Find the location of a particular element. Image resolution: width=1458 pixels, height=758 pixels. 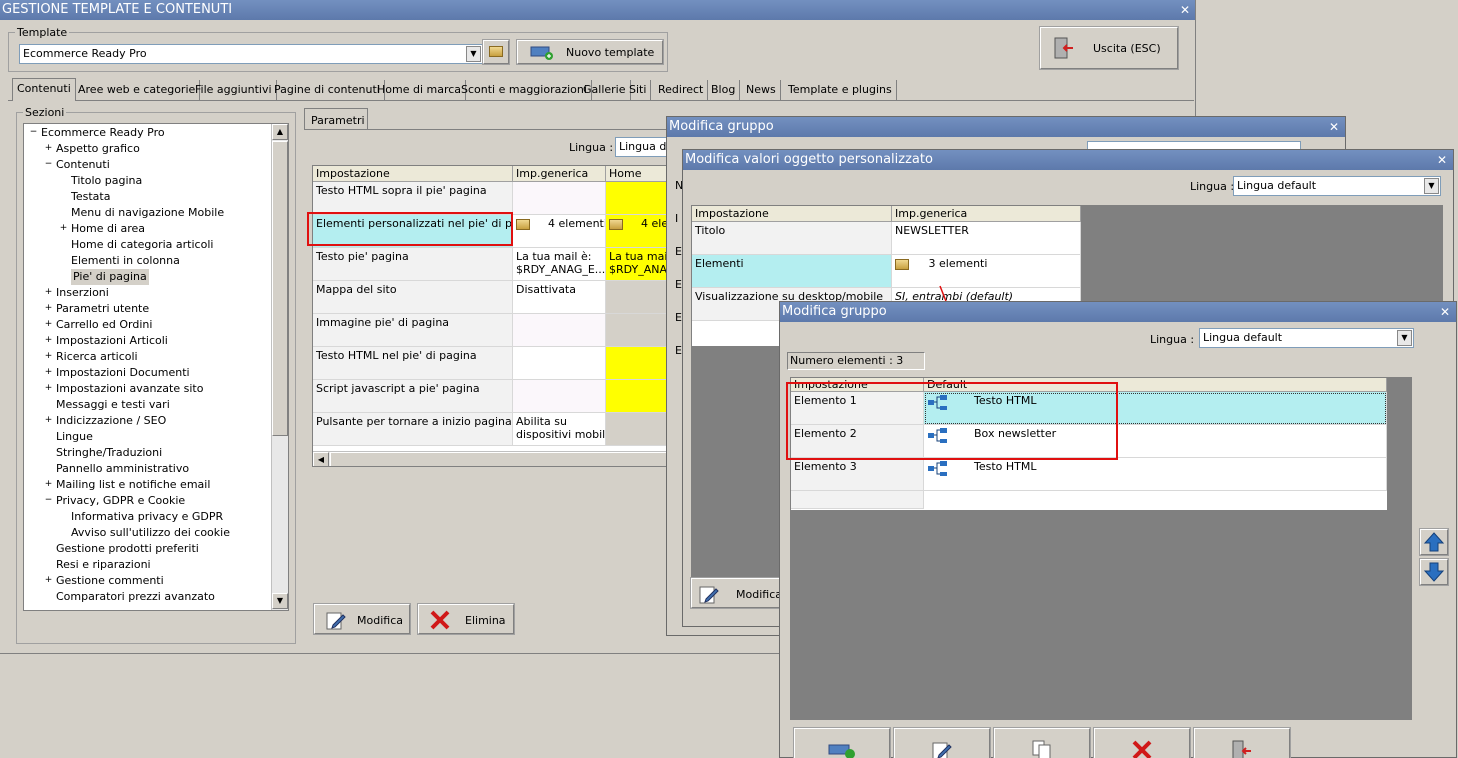

grid-row-setting: Testo pie' pagina is located at coordinates (413, 264).